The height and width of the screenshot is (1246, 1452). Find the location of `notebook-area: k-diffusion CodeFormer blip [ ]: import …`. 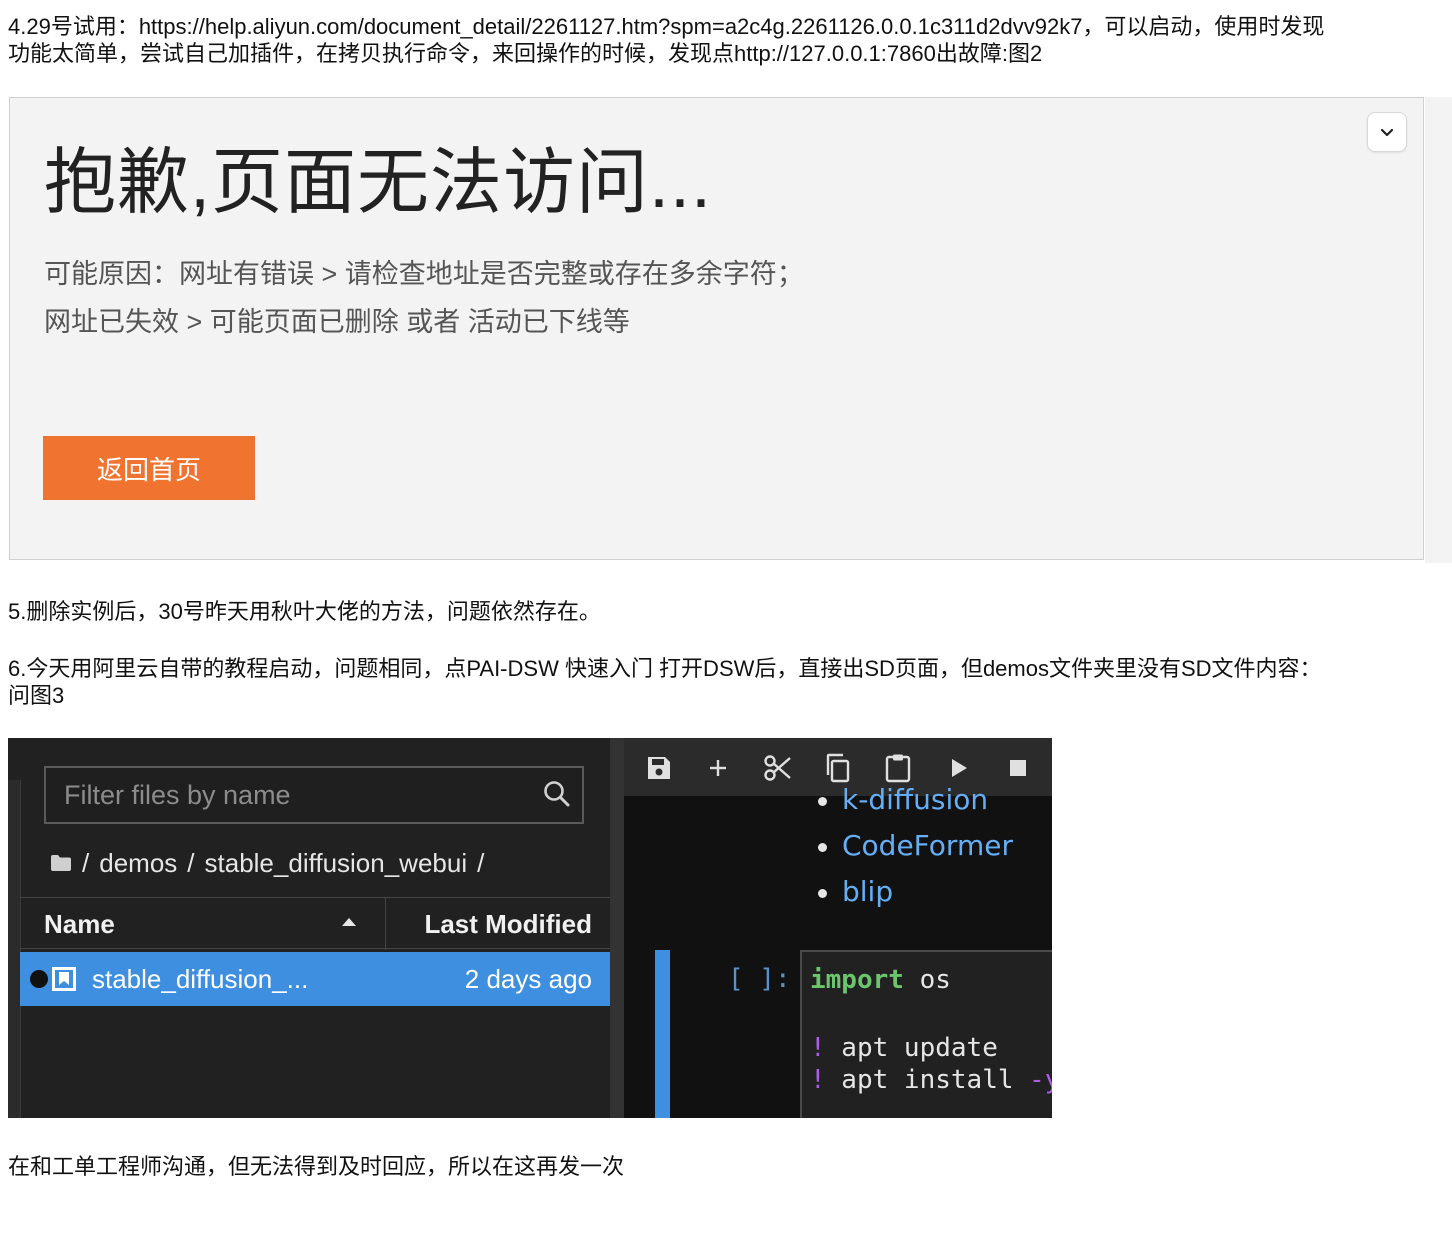

notebook-area: k-diffusion CodeFormer blip [ ]: import … is located at coordinates (838, 950).